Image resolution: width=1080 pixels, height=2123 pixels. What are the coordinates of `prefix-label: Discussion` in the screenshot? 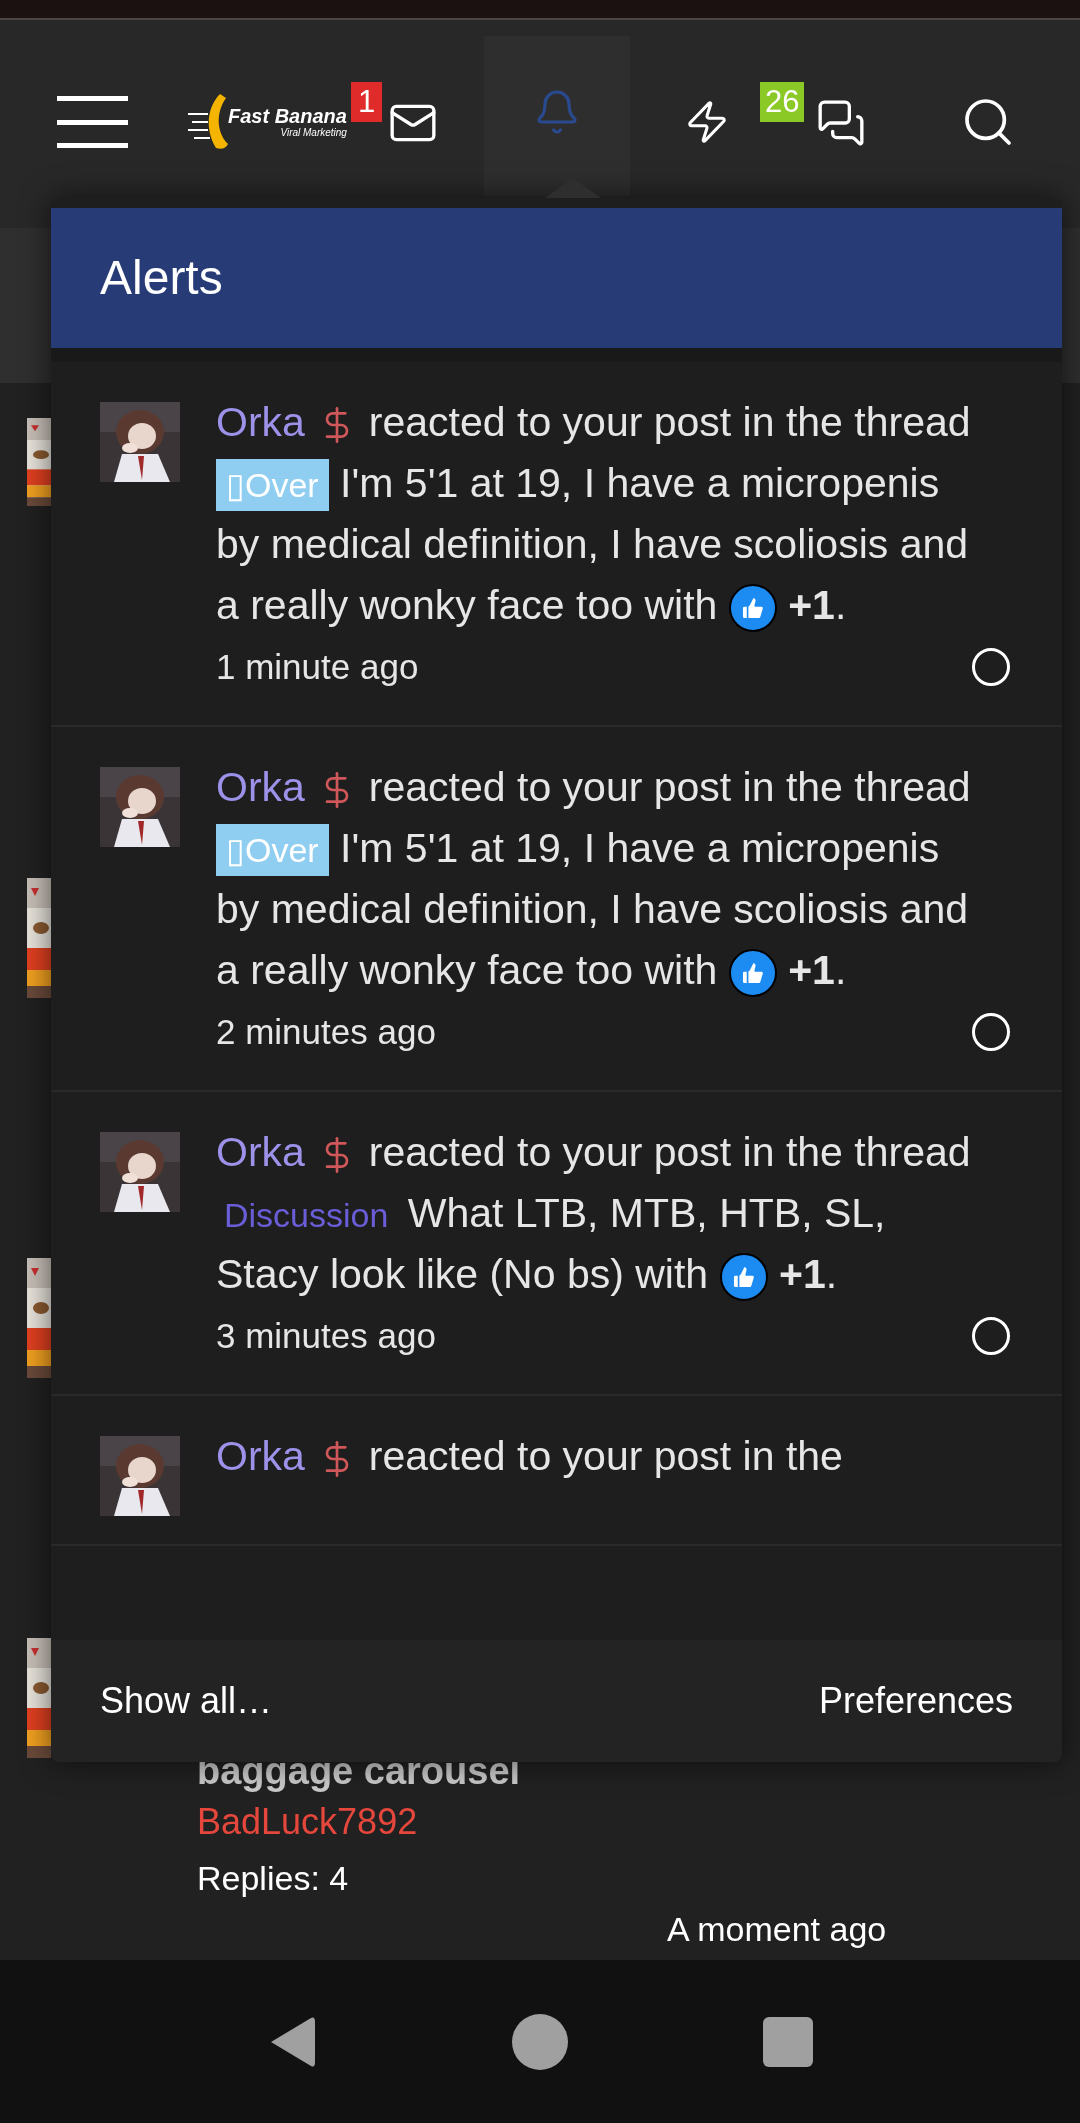 It's located at (306, 1215).